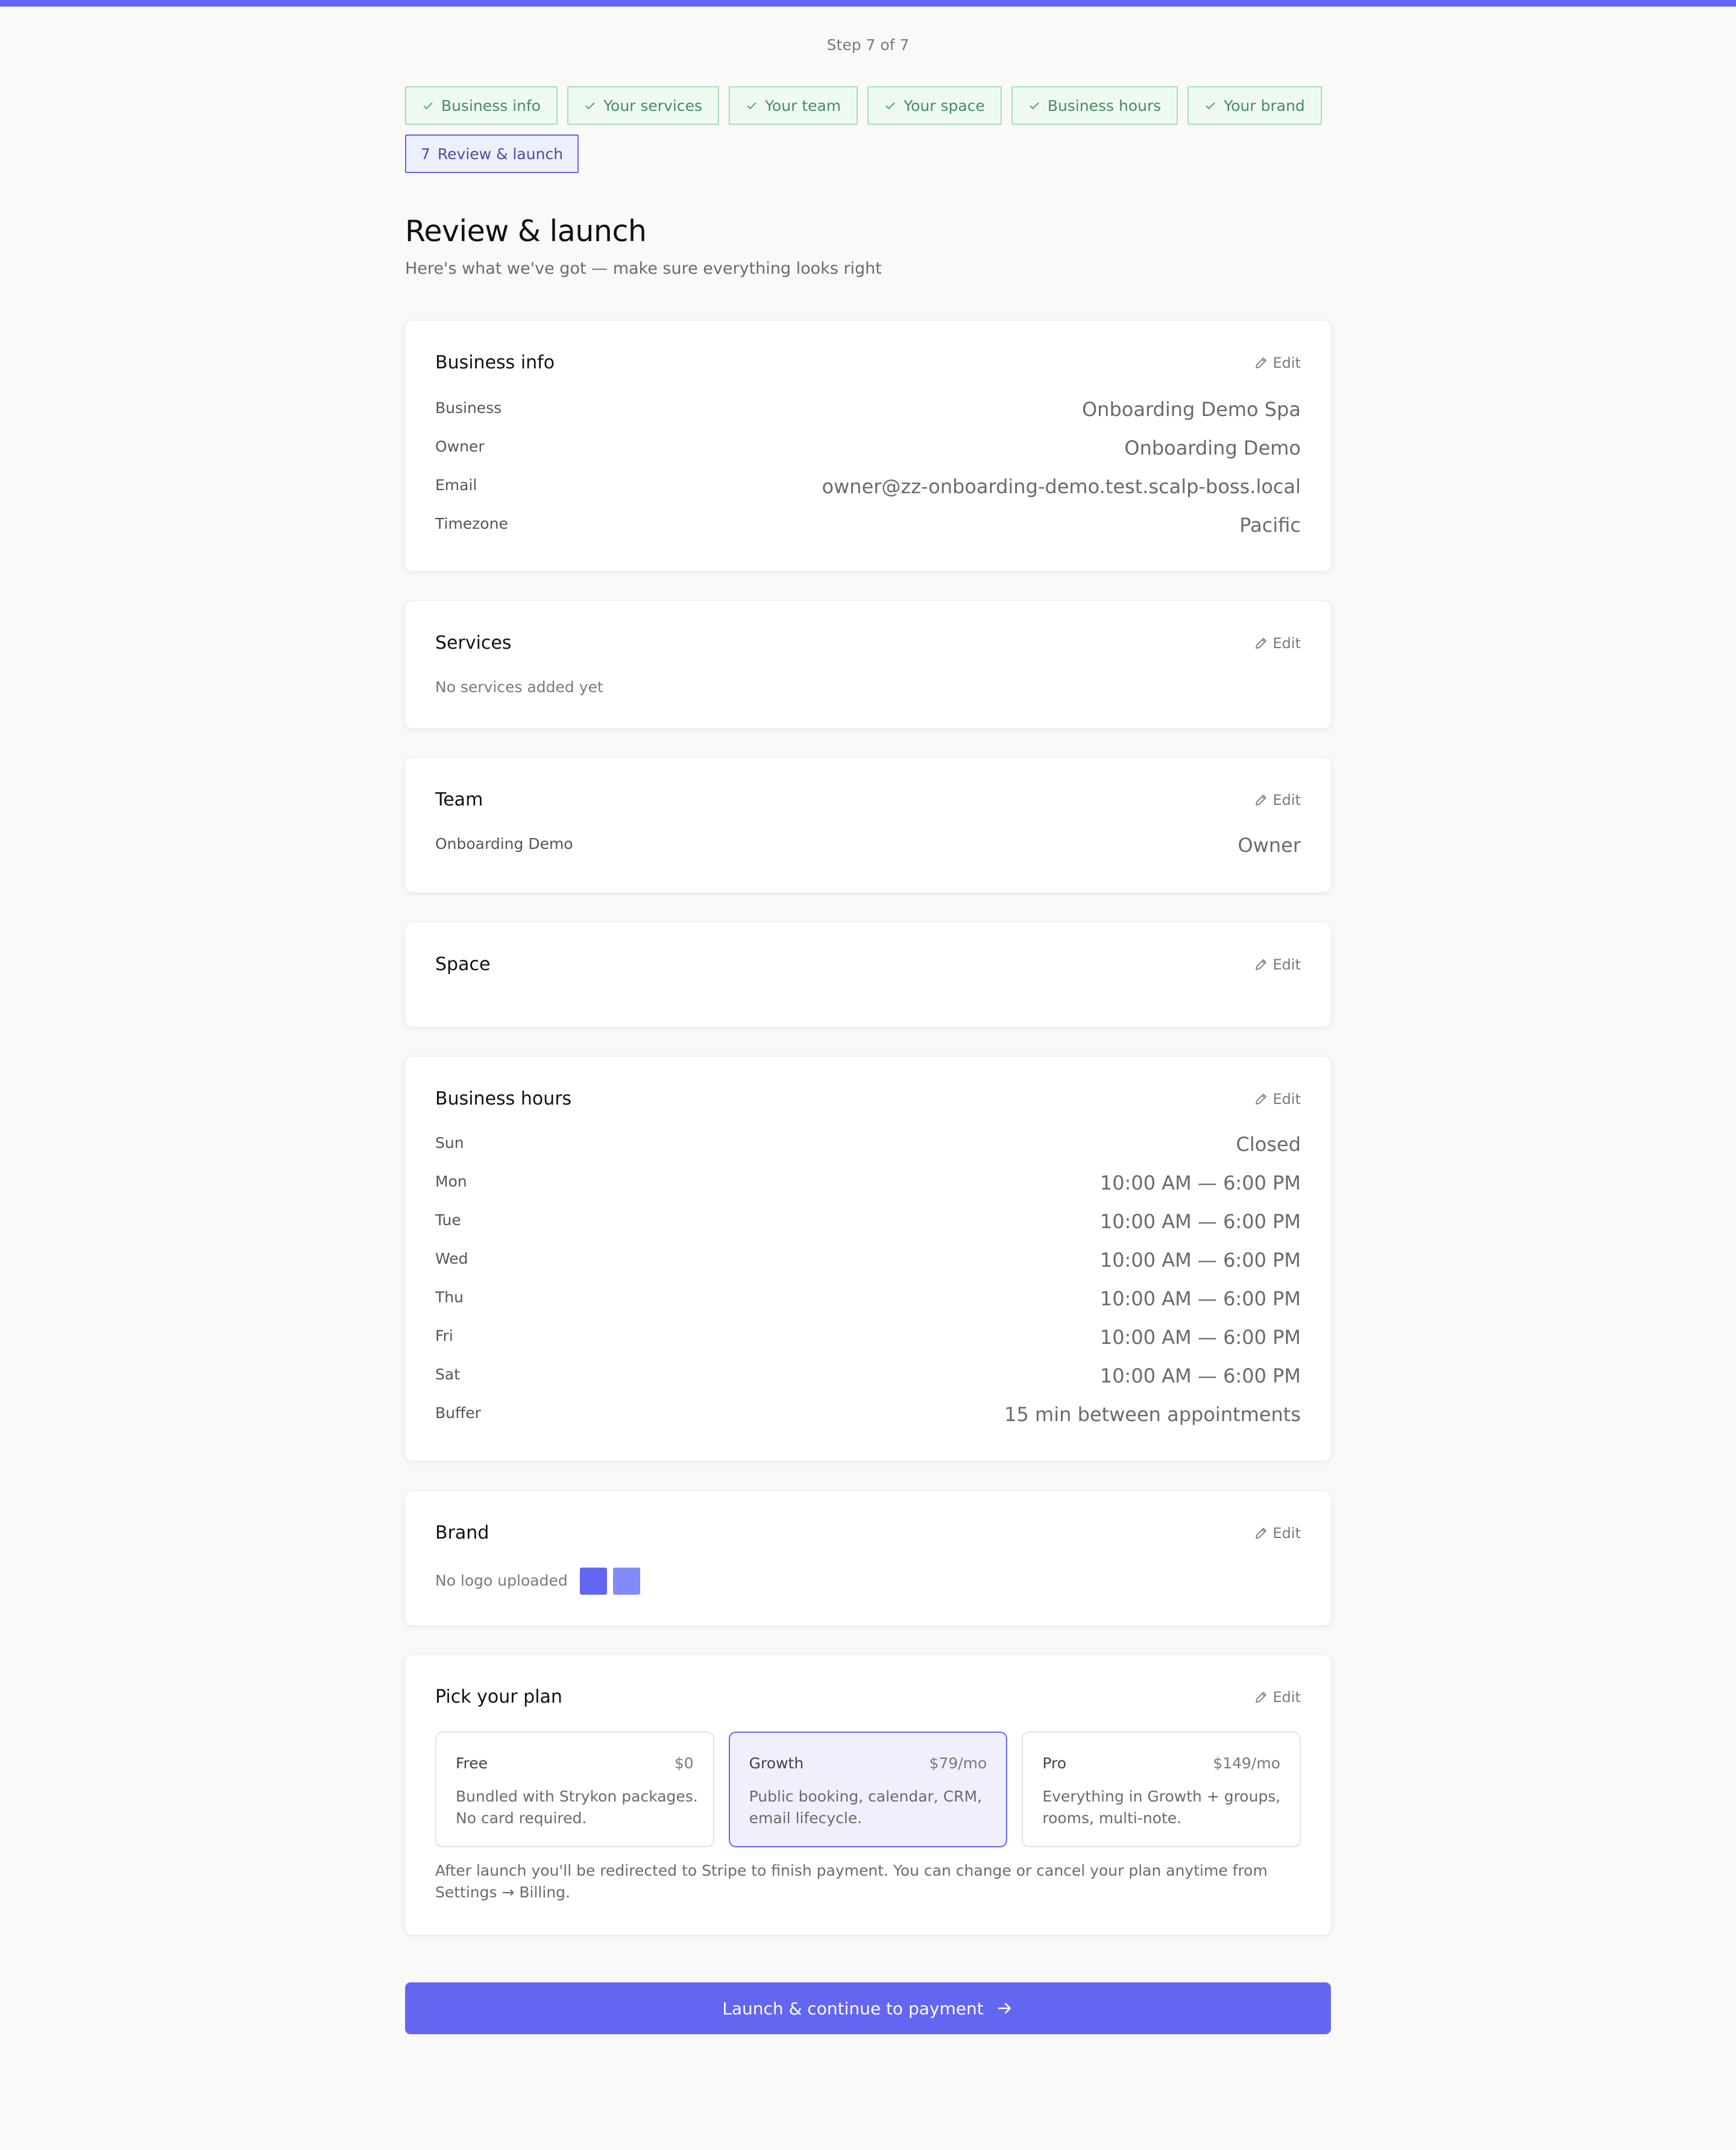  What do you see at coordinates (1277, 363) in the screenshot?
I see `edit-business-info-button: Edit` at bounding box center [1277, 363].